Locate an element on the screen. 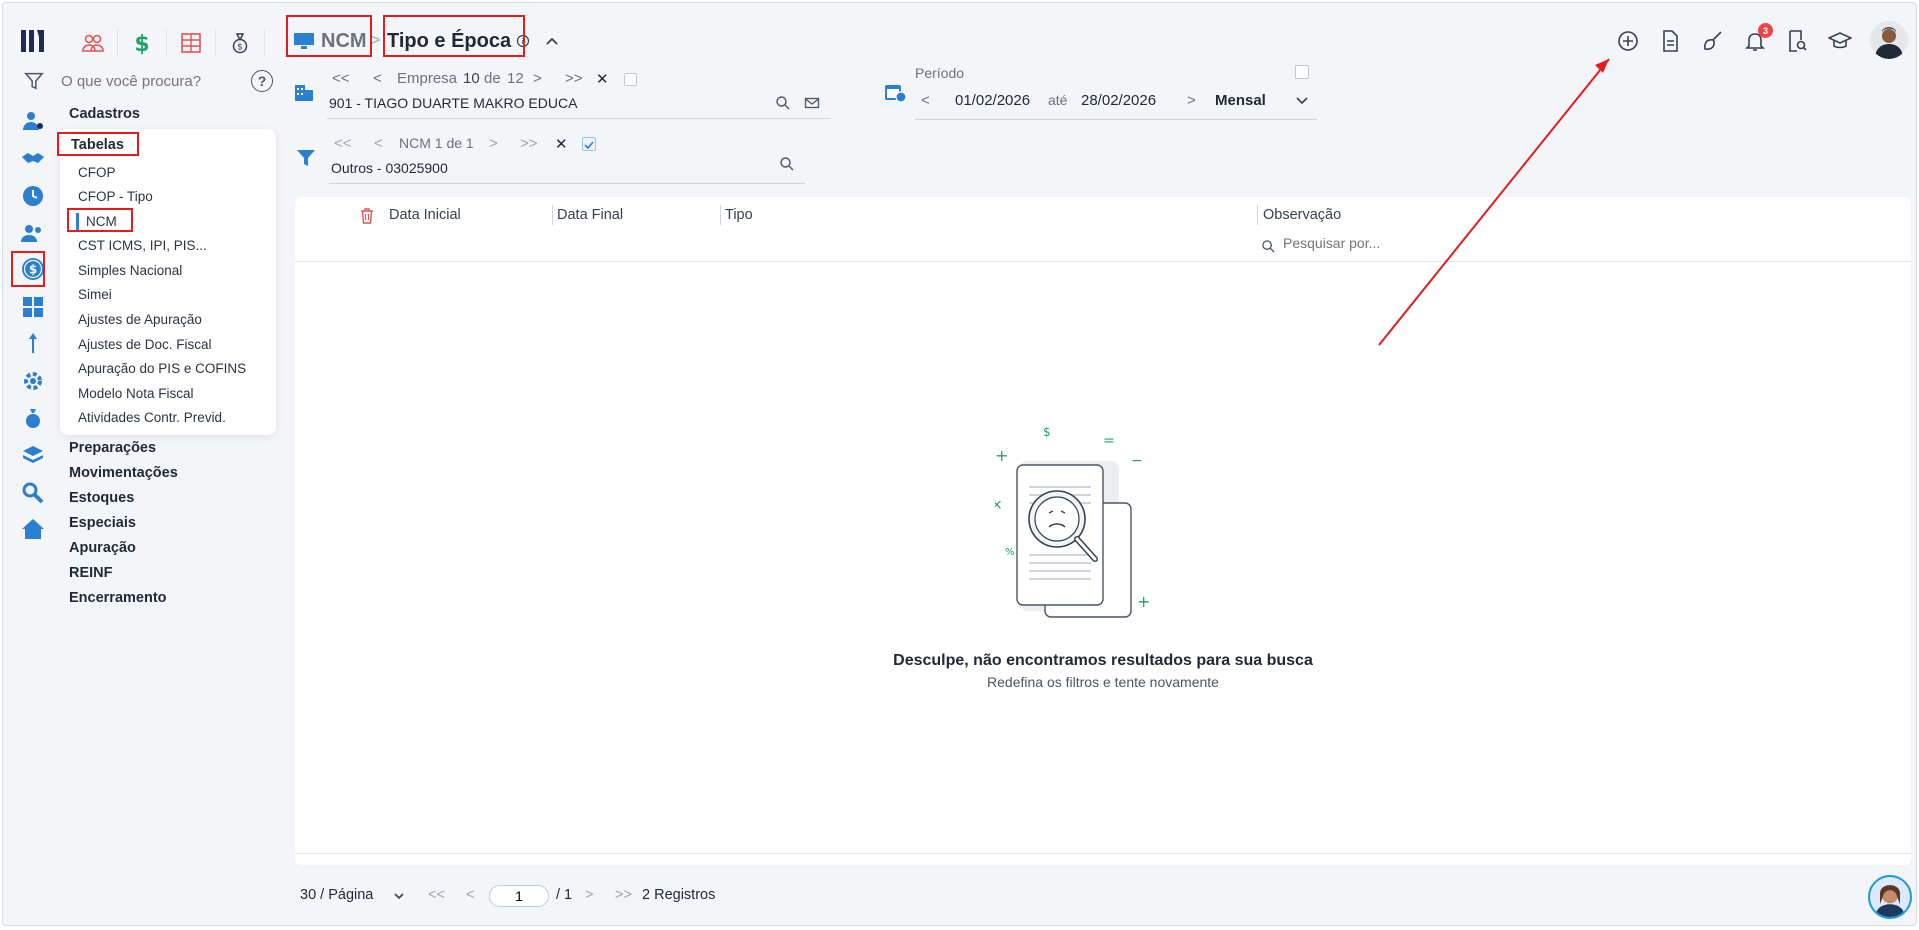 The image size is (1919, 930). mail-icon is located at coordinates (812, 103).